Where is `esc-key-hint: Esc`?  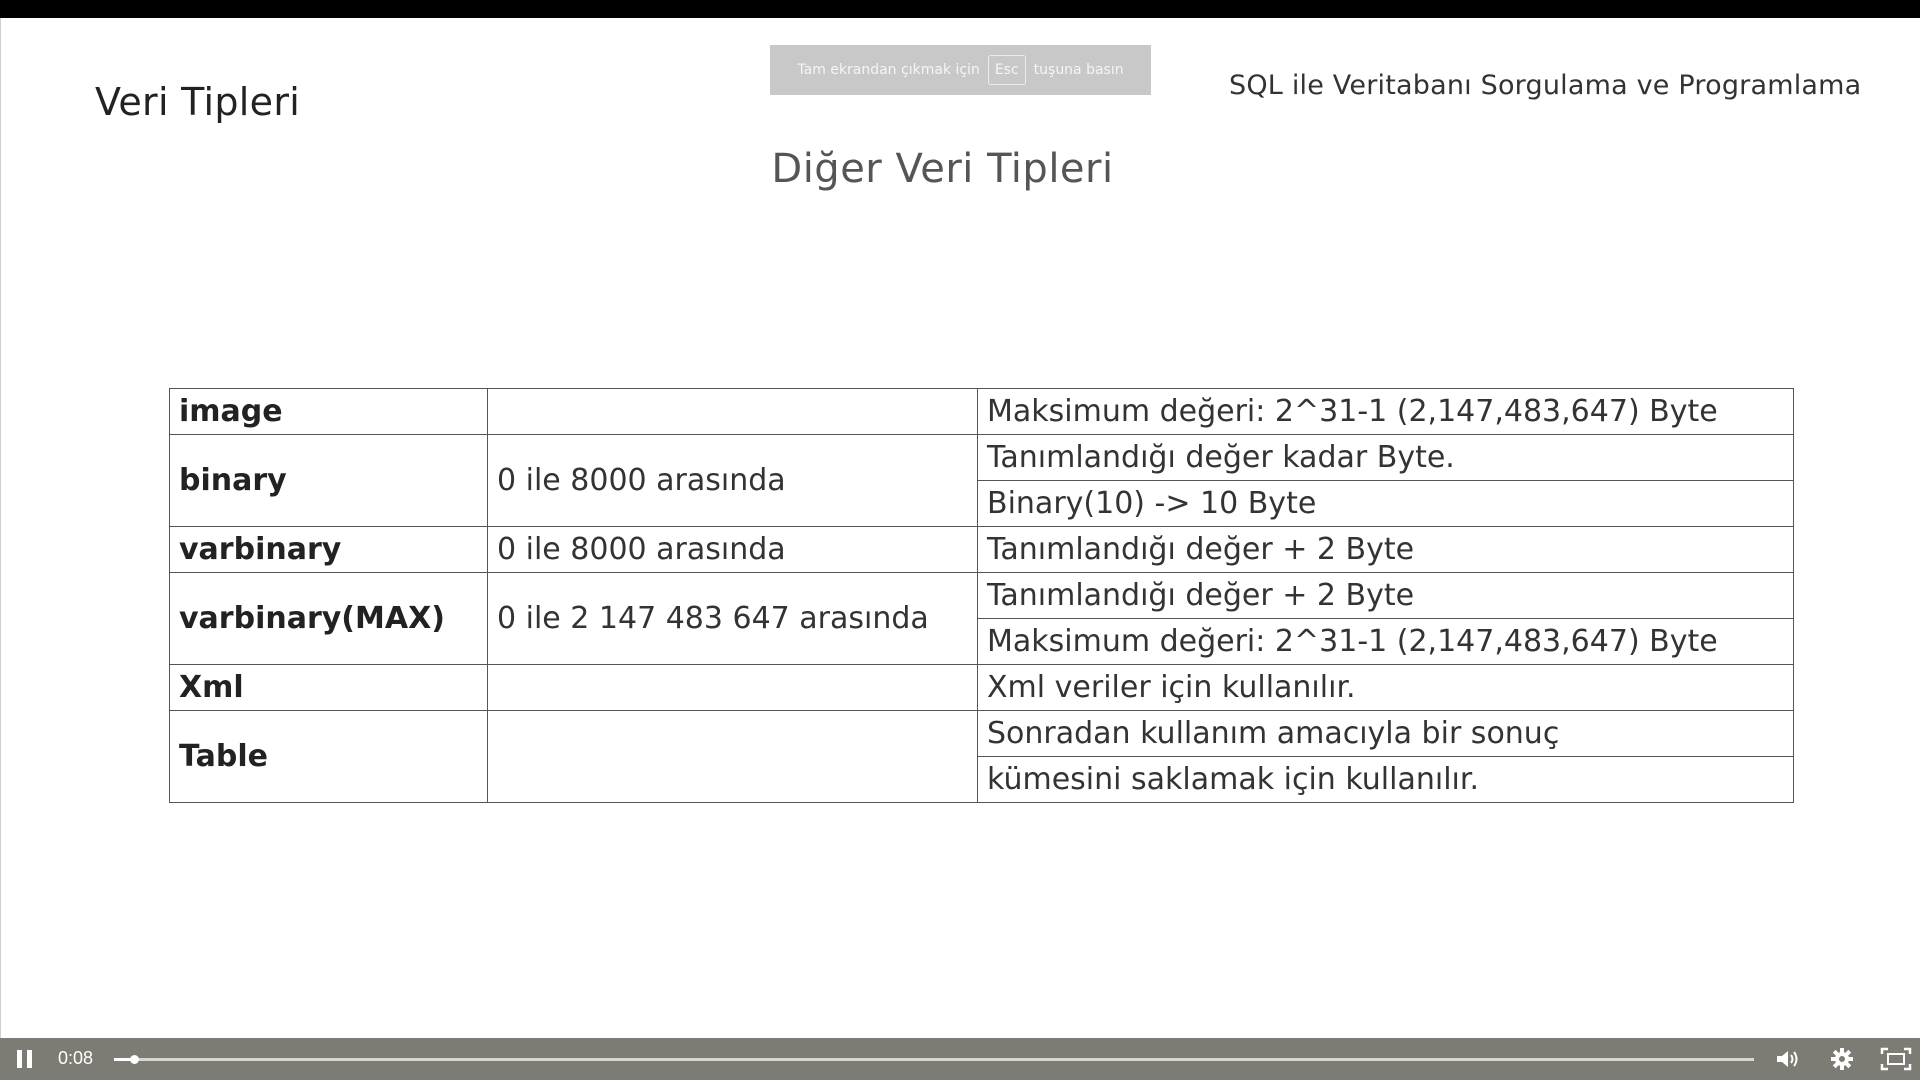
esc-key-hint: Esc is located at coordinates (1006, 70).